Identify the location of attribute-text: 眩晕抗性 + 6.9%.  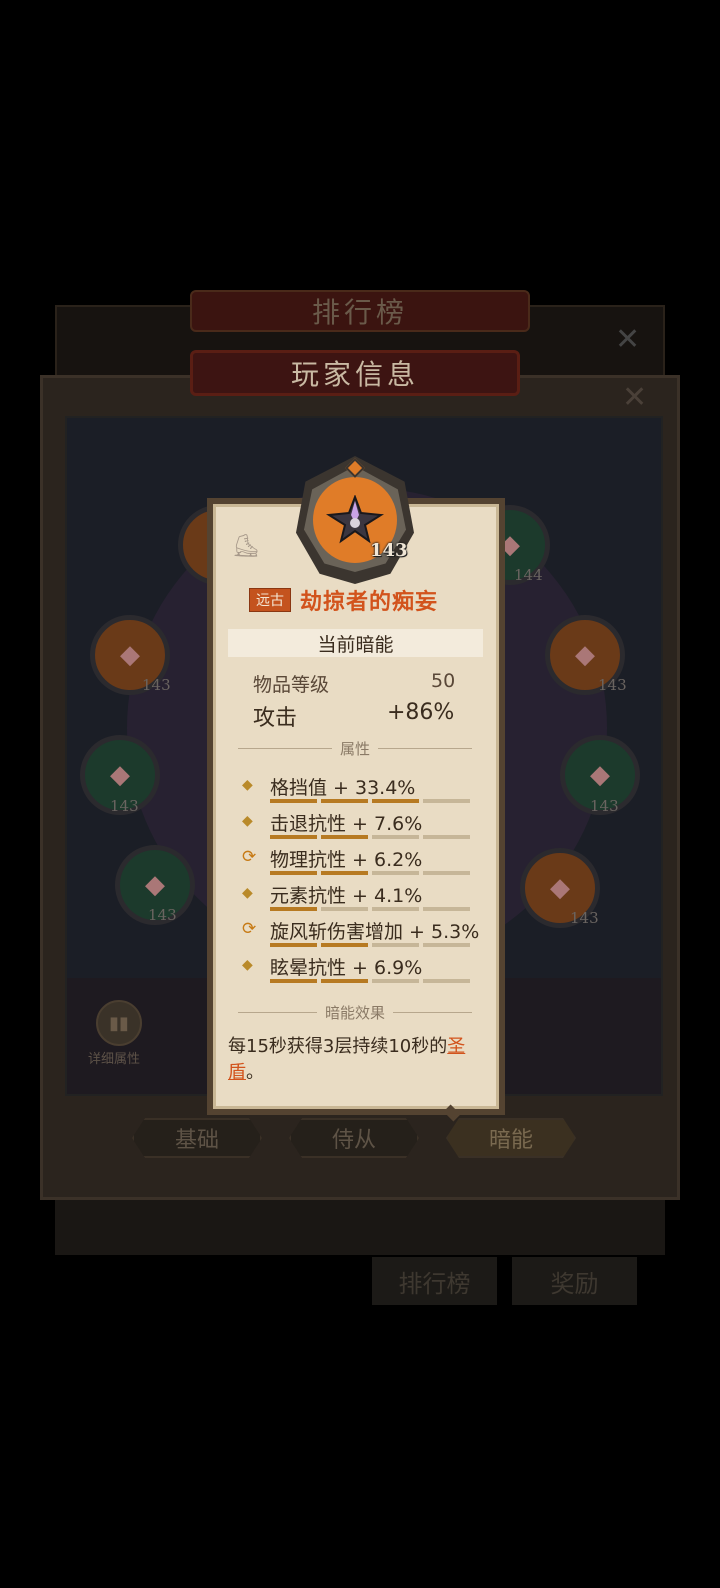
(346, 968).